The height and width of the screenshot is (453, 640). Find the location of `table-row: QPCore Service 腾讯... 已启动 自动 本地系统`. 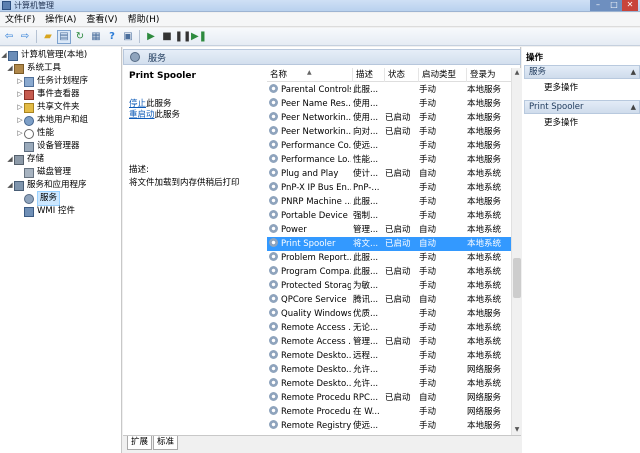

table-row: QPCore Service 腾讯... 已启动 自动 本地系统 is located at coordinates (389, 300).